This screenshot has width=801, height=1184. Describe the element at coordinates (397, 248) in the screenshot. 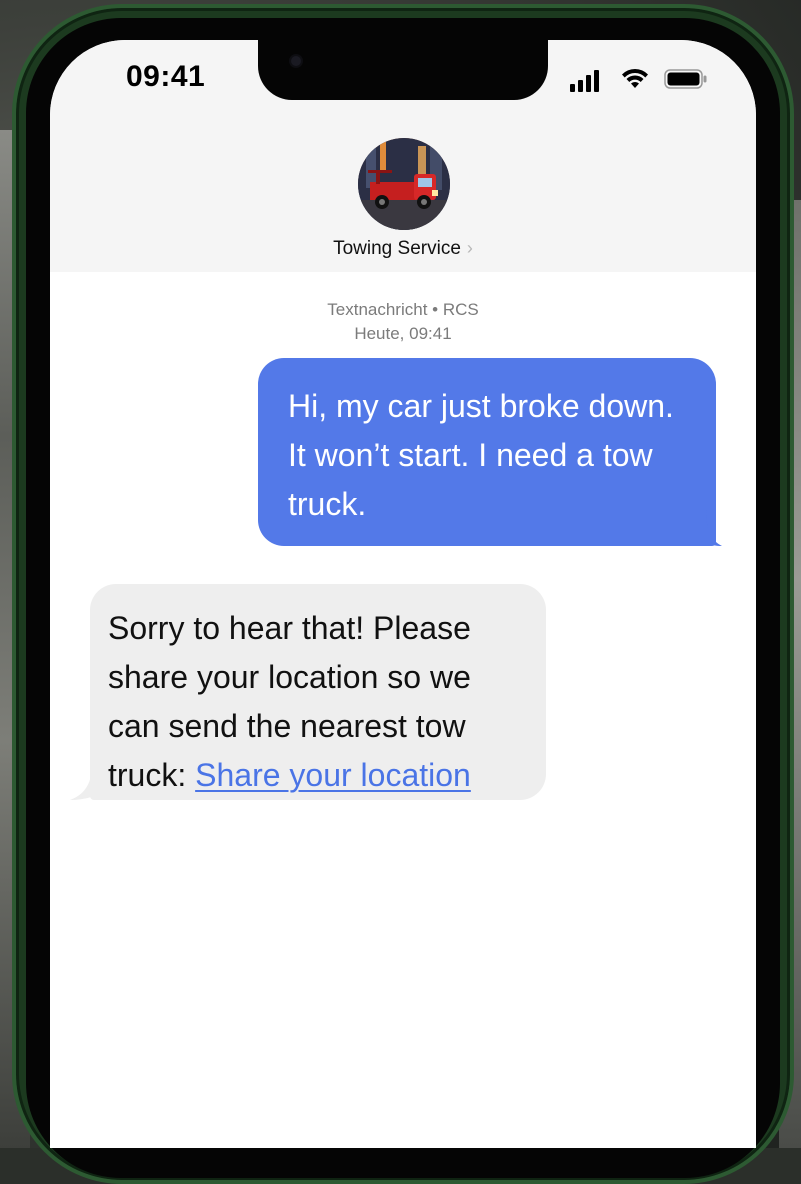

I see `contact-name: Towing Service` at that location.